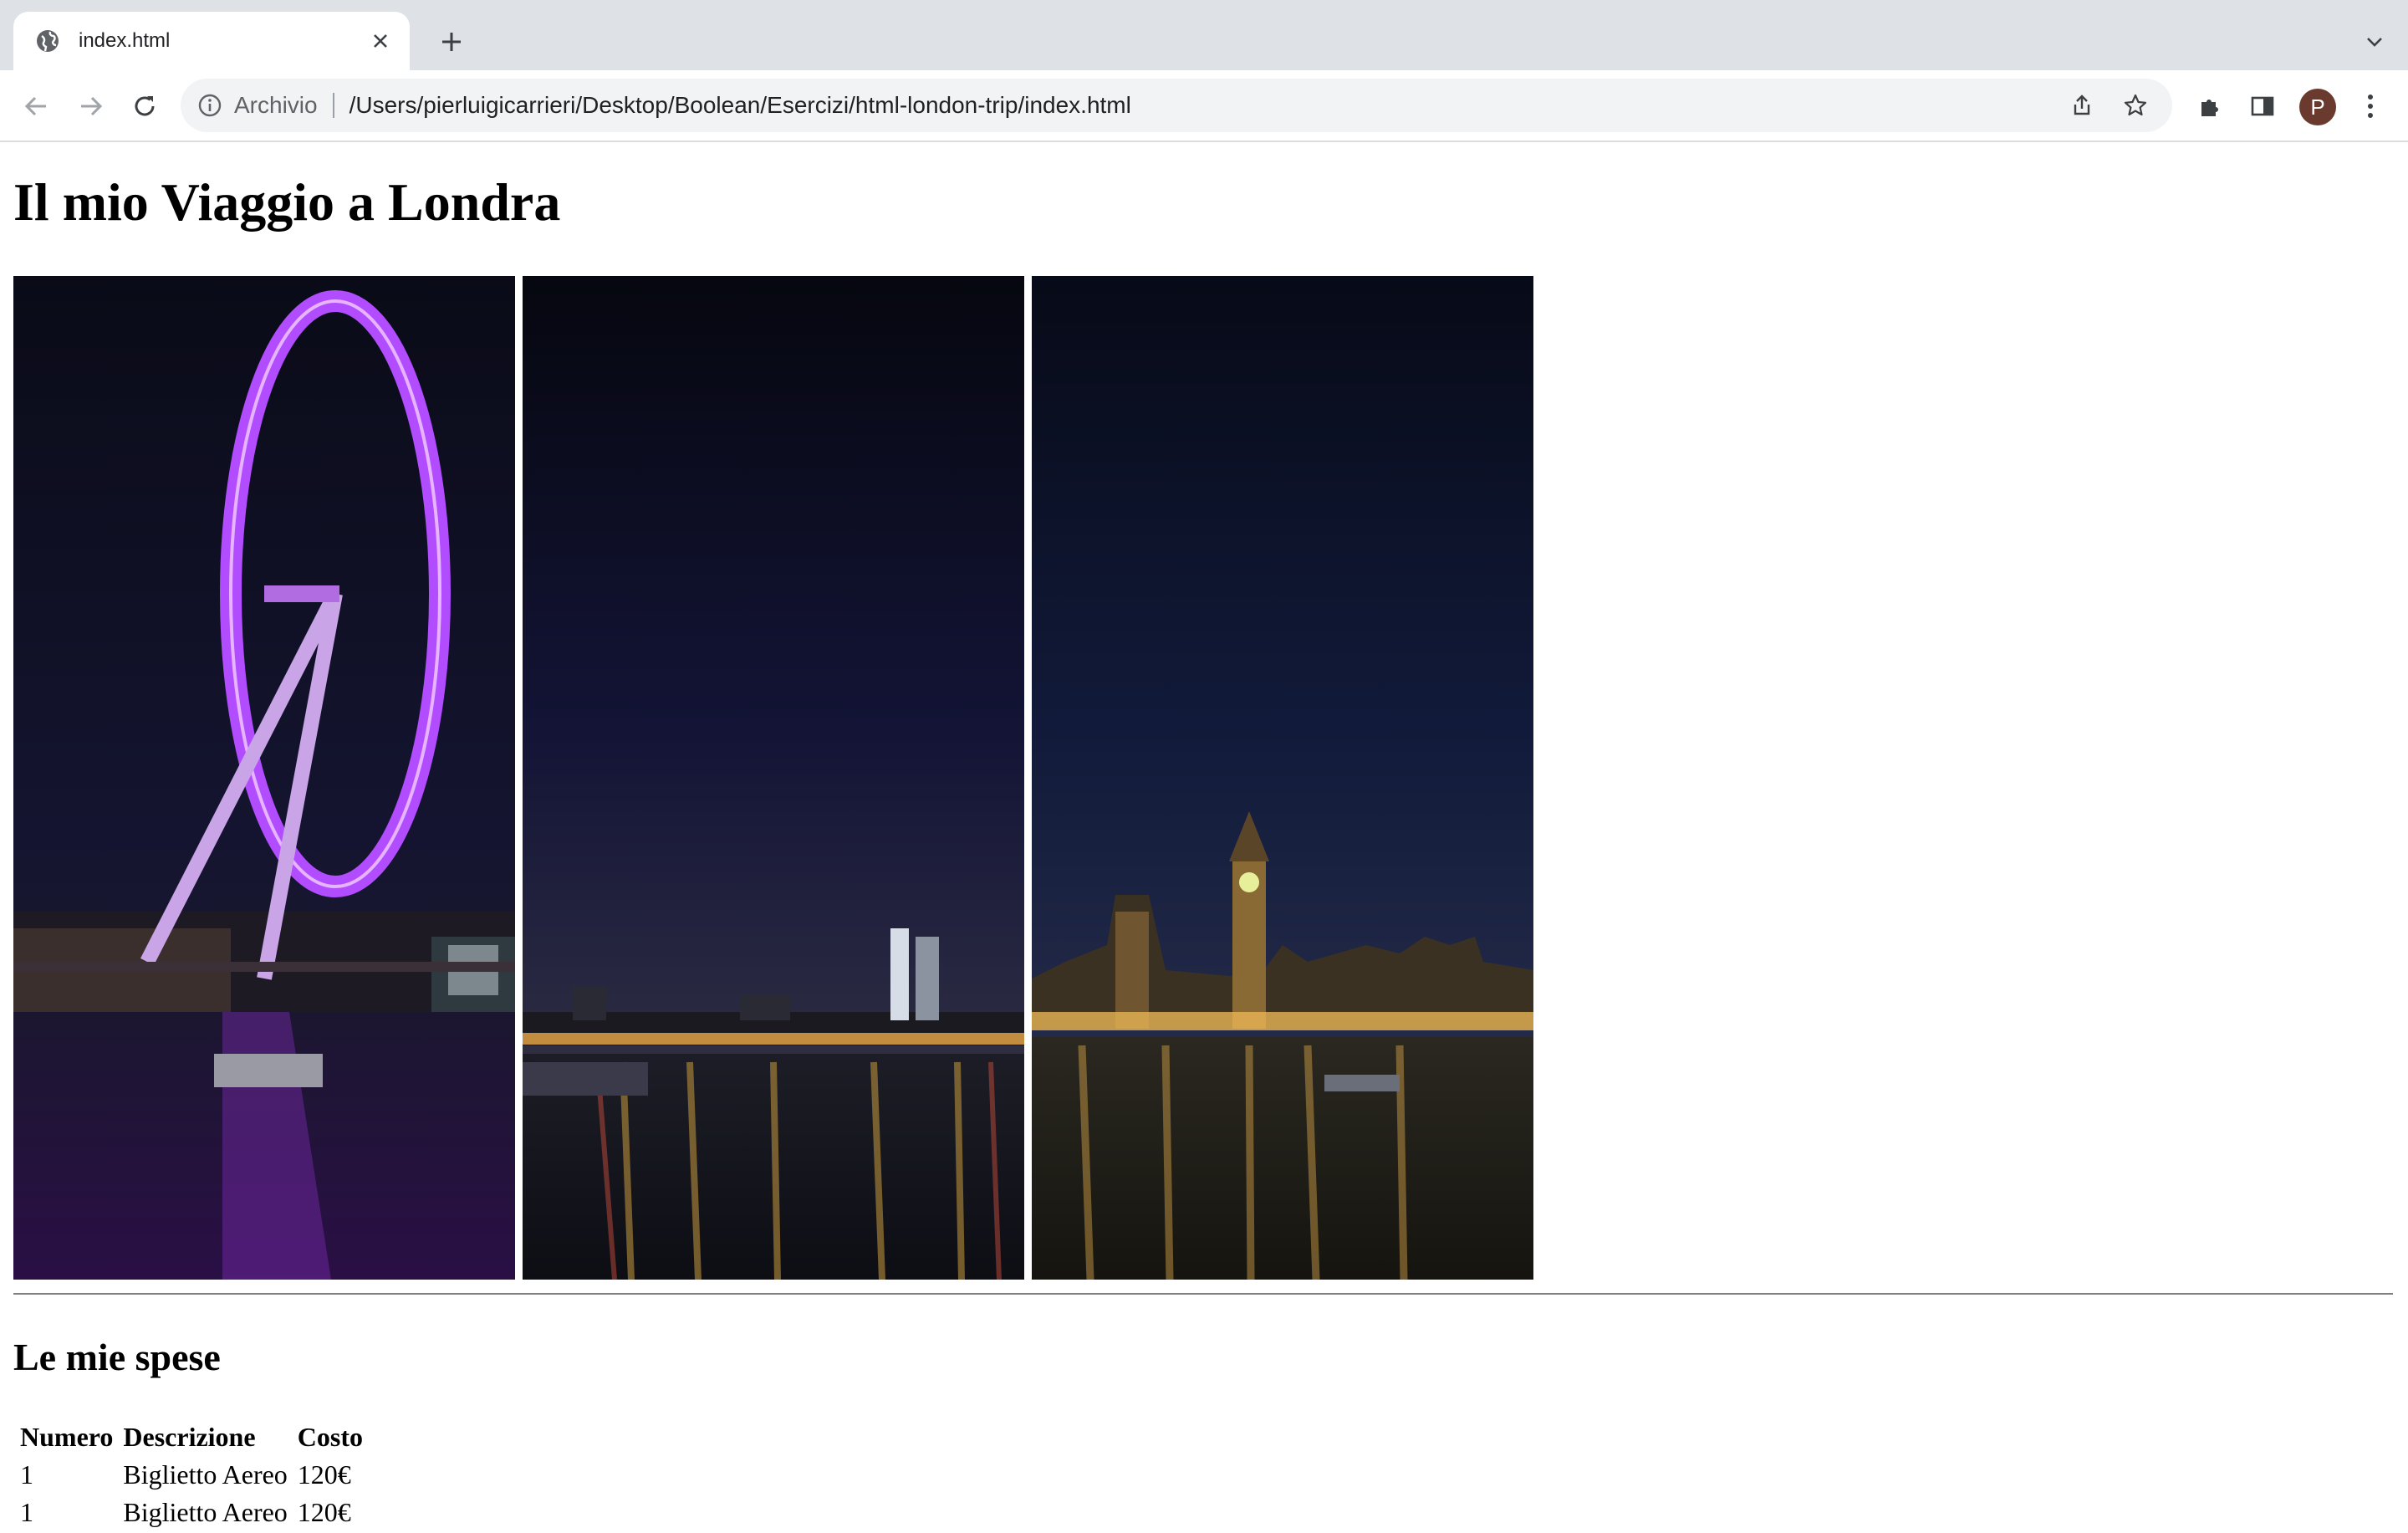  I want to click on address-scheme-label: Archivio, so click(276, 105).